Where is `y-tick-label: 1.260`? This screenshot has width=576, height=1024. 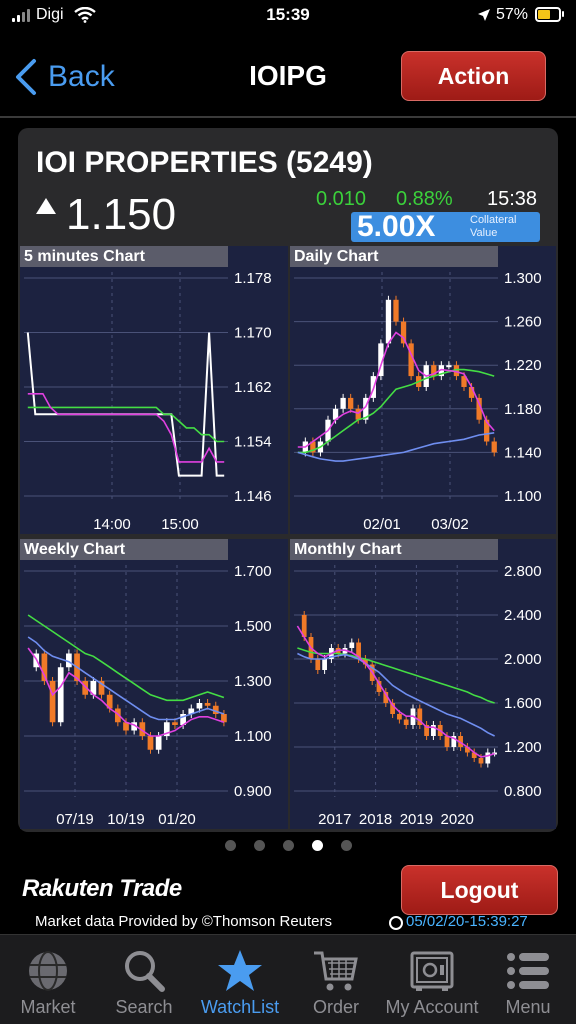
y-tick-label: 1.260 is located at coordinates (523, 322).